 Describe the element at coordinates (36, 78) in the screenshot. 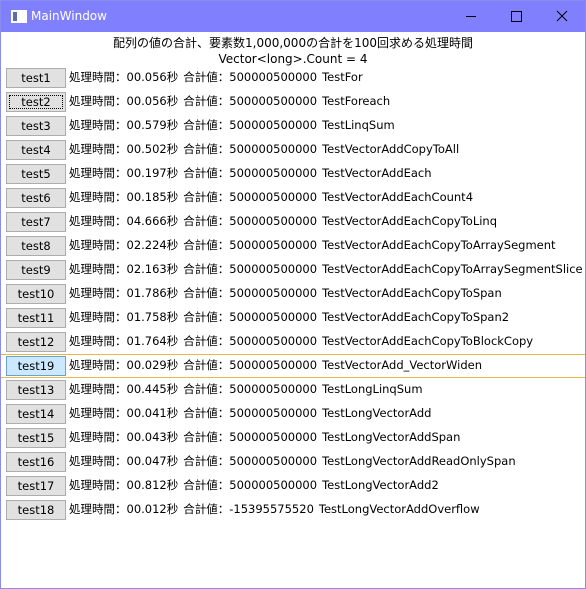

I see `run-test1-button: test1` at that location.